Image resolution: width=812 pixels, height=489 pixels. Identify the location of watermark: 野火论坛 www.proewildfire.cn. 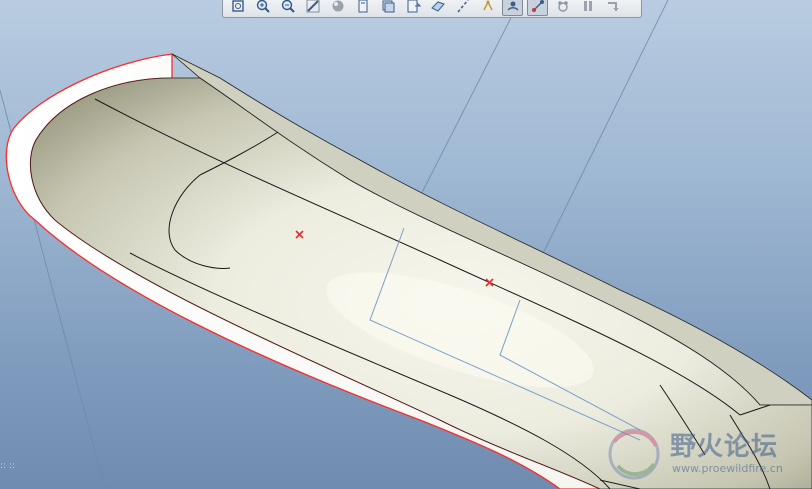
(700, 453).